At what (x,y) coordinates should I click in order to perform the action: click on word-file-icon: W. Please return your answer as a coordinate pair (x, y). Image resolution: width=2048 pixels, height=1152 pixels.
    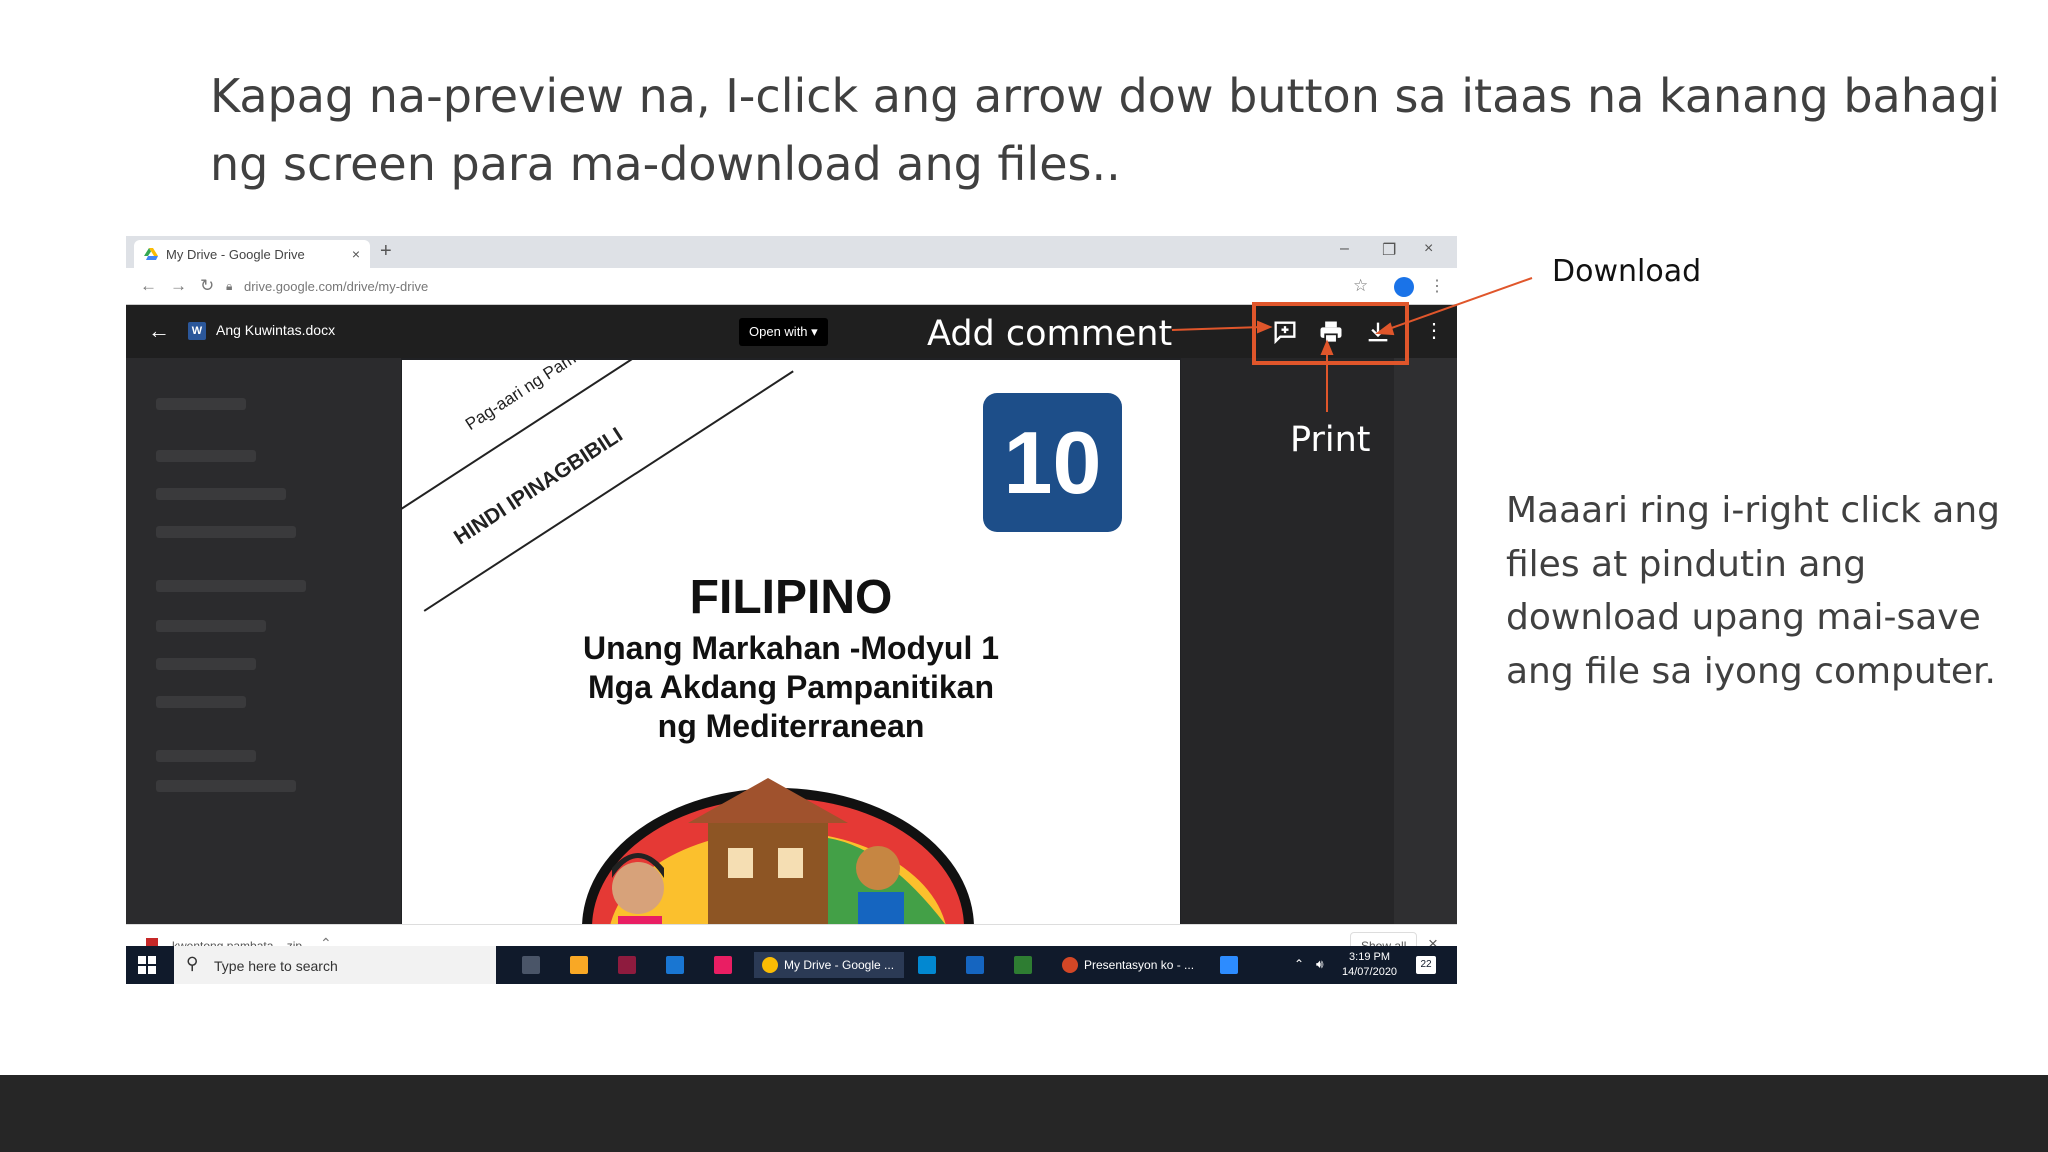
    Looking at the image, I should click on (197, 331).